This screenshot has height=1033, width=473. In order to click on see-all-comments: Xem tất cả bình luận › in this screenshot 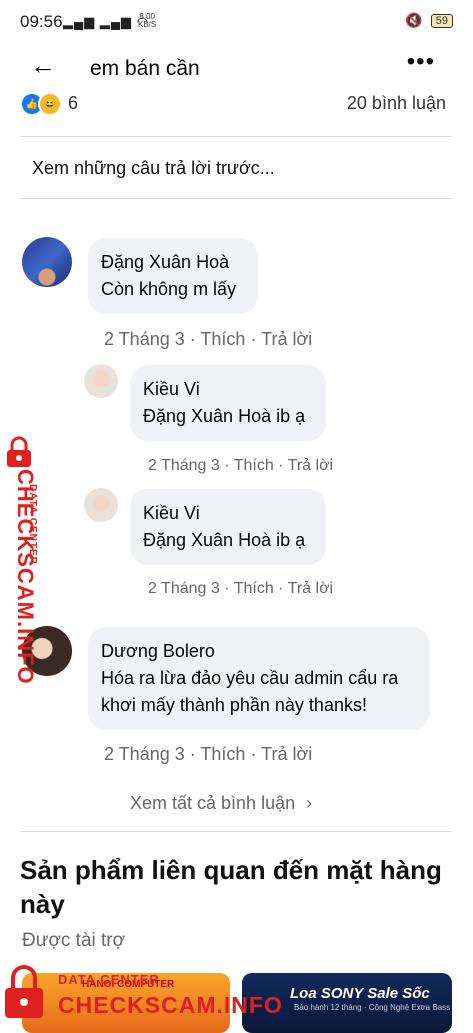, I will do `click(221, 803)`.